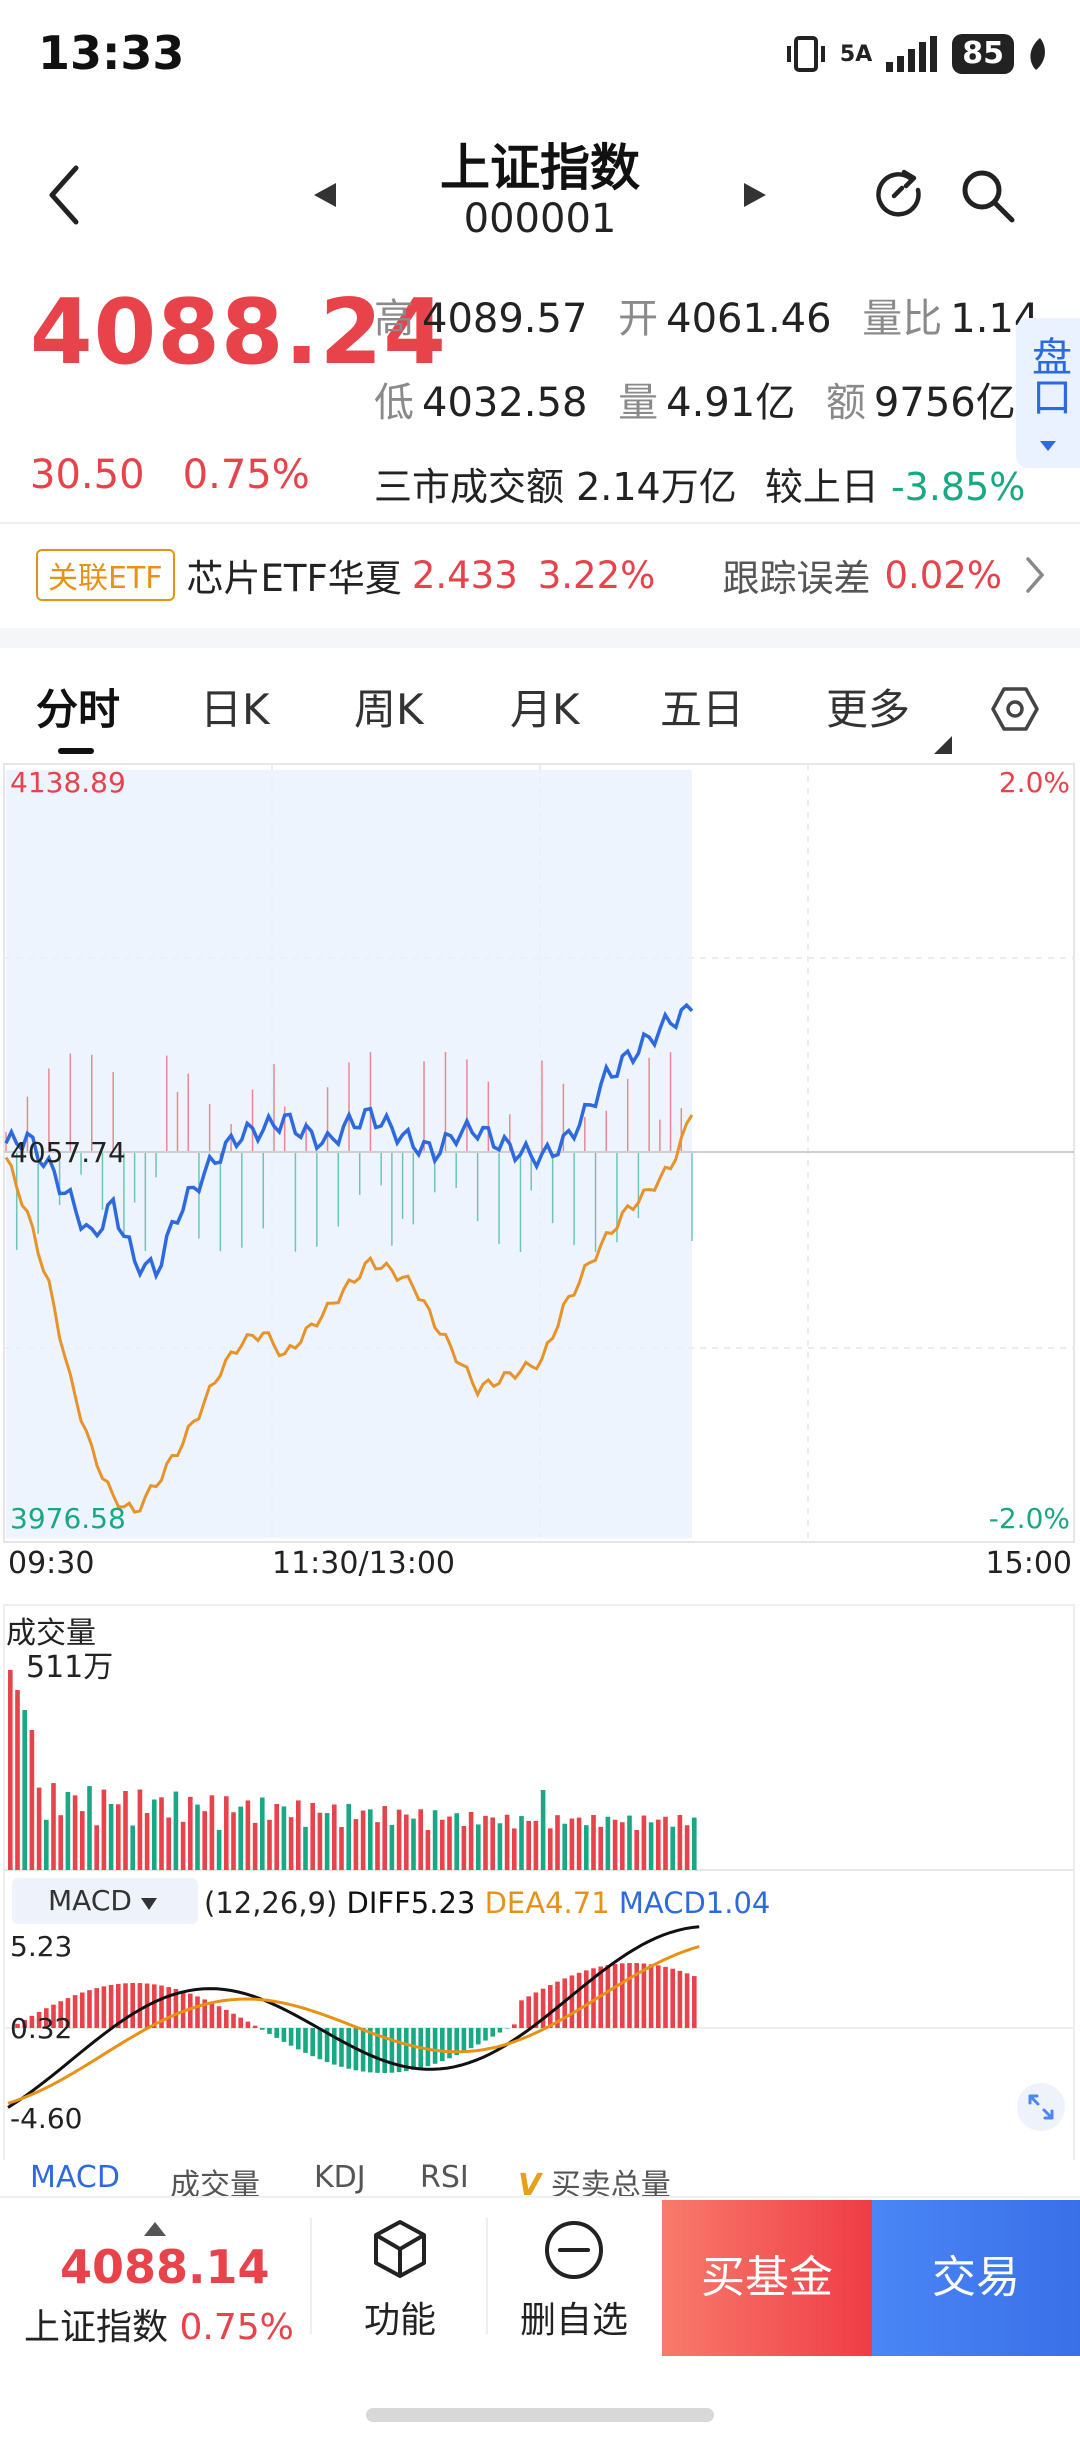 The image size is (1080, 2444). I want to click on trade-button: 交易, so click(976, 2278).